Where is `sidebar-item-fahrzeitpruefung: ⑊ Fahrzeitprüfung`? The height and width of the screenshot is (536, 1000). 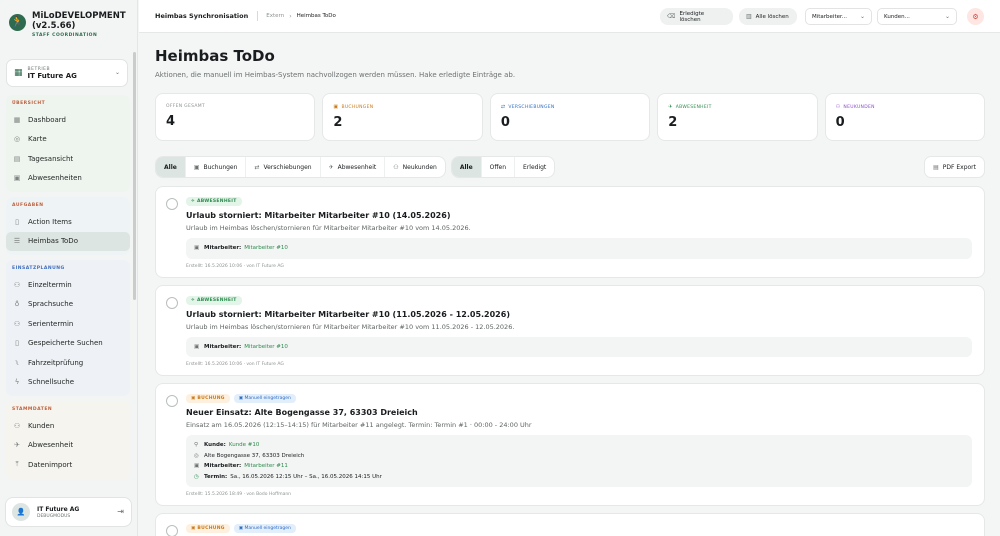
sidebar-item-fahrzeitpruefung: ⑊ Fahrzeitprüfung is located at coordinates (68, 363).